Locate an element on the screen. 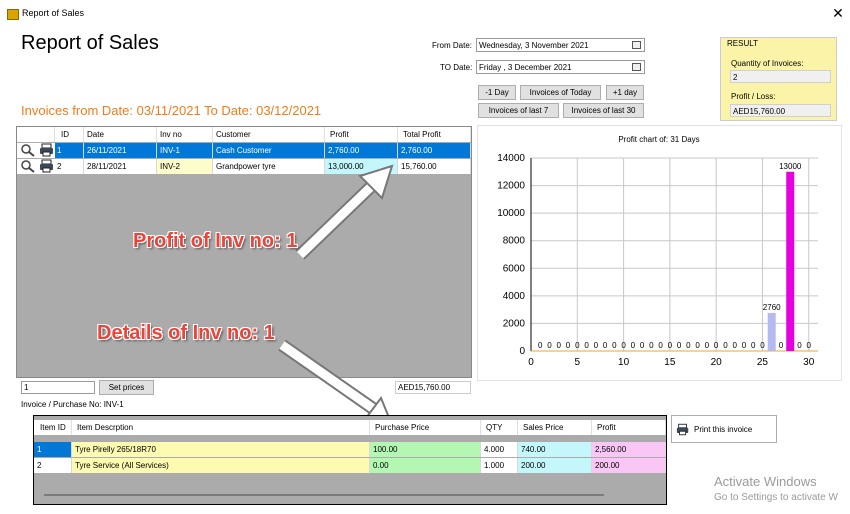 The width and height of the screenshot is (850, 514). column-header-sales-price: Sales Price is located at coordinates (555, 427).